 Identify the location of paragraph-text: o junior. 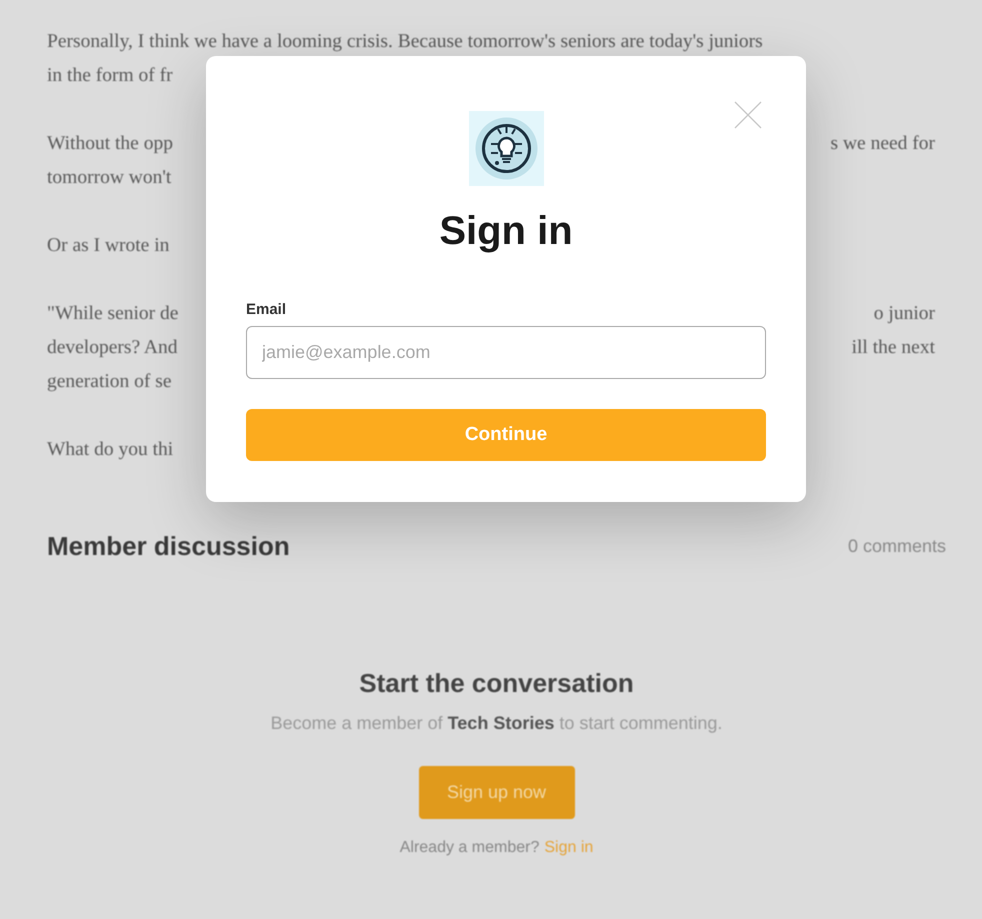
(904, 314).